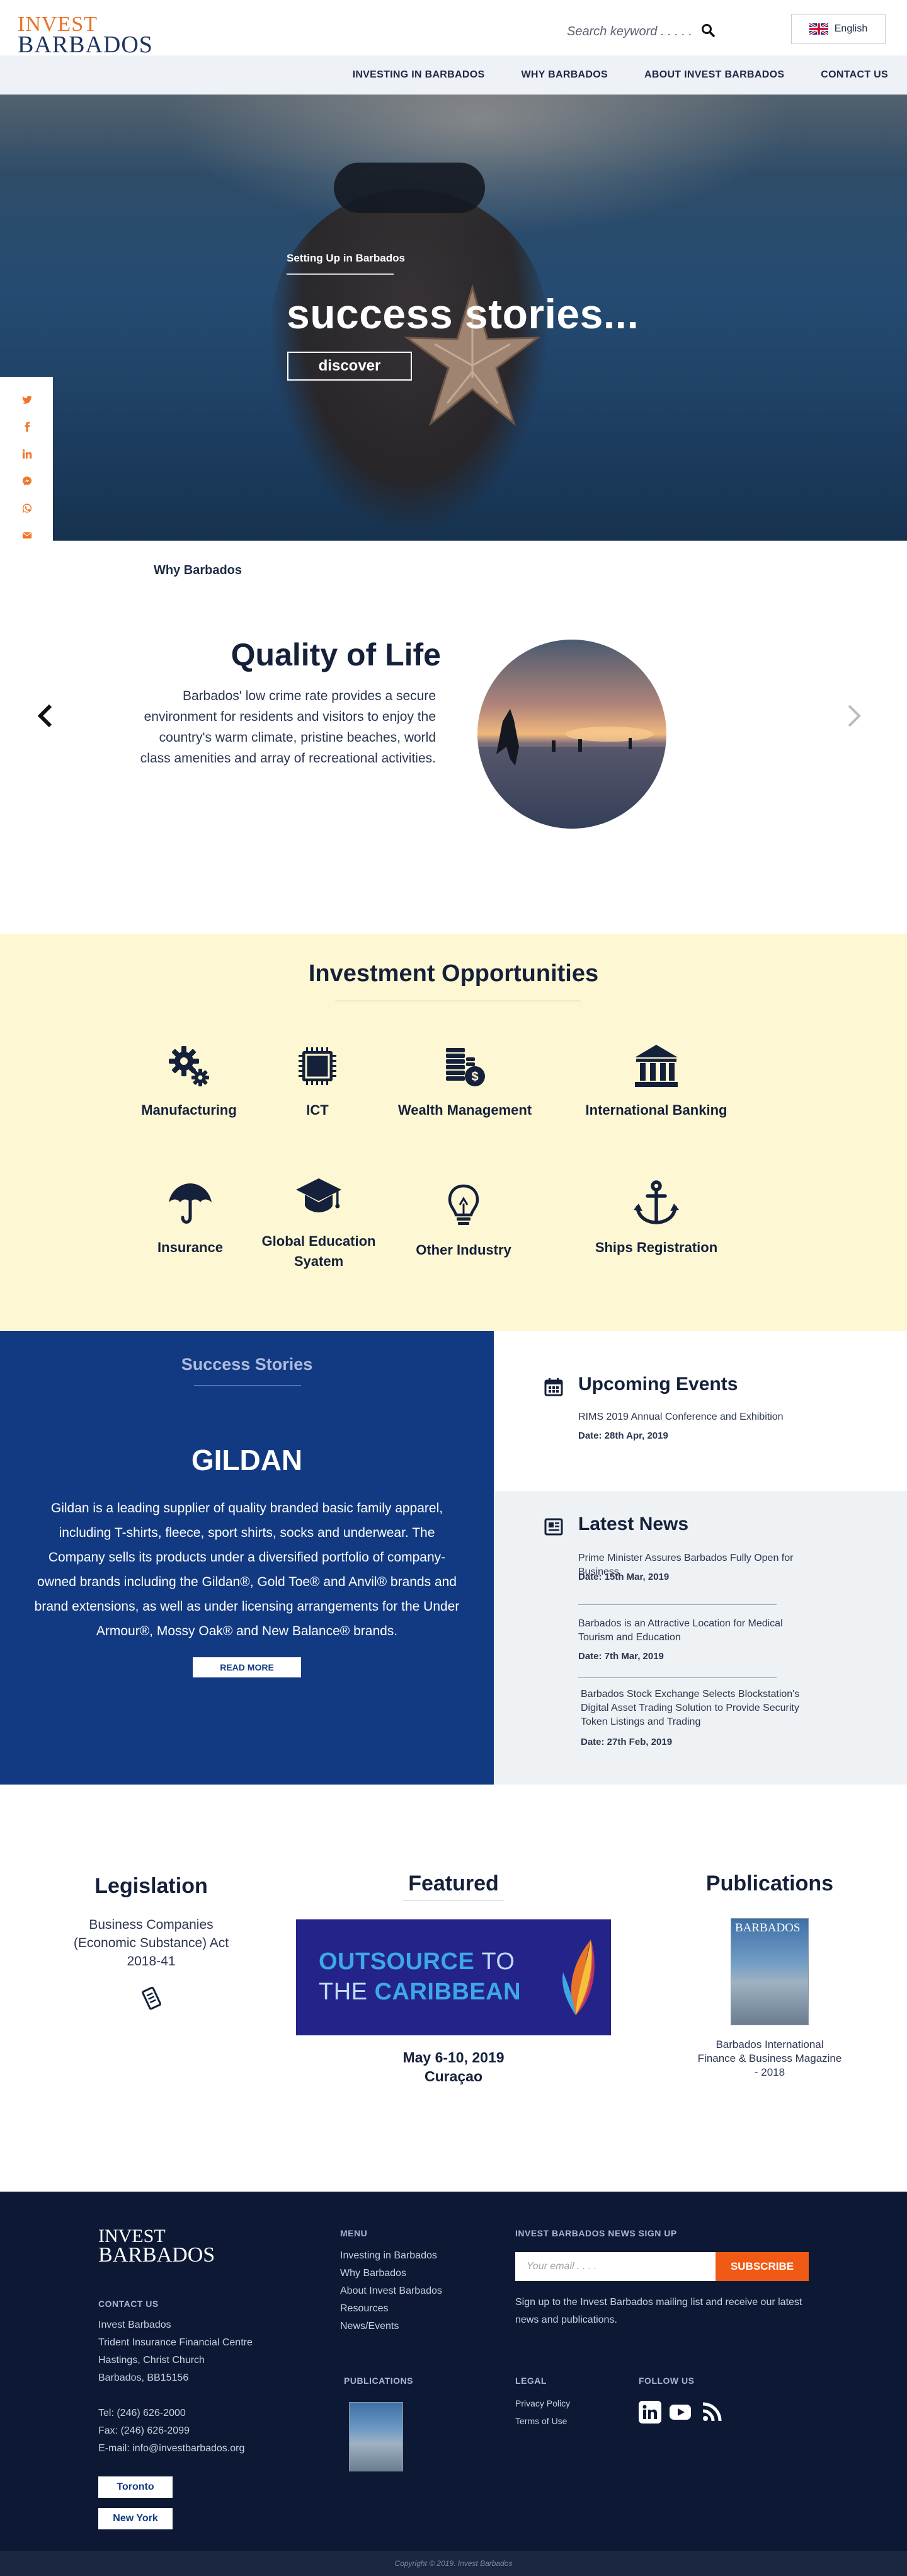 This screenshot has height=2576, width=907. Describe the element at coordinates (391, 2326) in the screenshot. I see `footer-menu-item: News/Events` at that location.